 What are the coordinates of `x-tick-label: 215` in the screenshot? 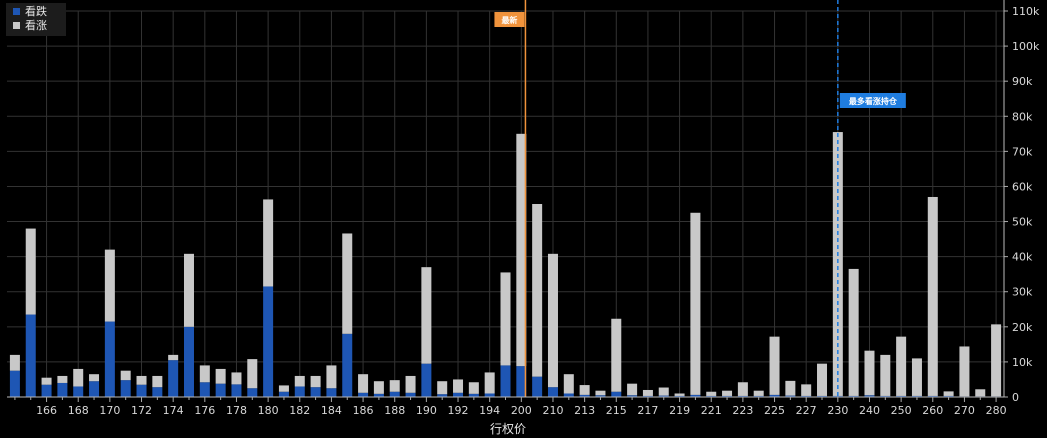 It's located at (616, 410).